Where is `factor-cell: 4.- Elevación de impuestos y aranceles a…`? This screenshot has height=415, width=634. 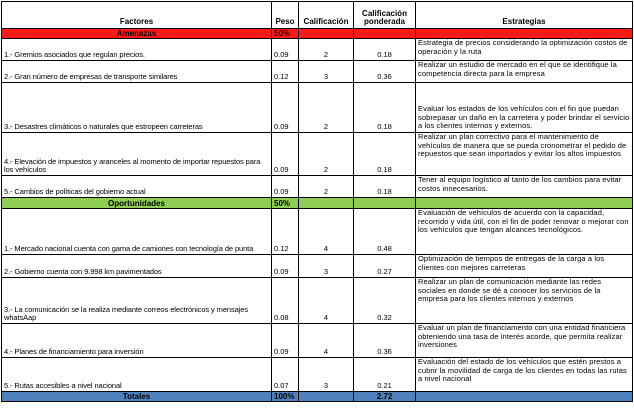 factor-cell: 4.- Elevación de impuestos y aranceles a… is located at coordinates (136, 154).